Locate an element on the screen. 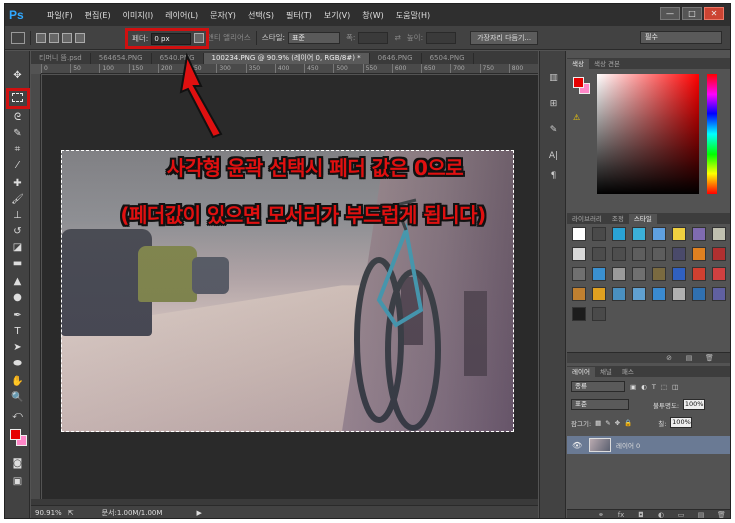  link-layers-icon: ⚭ is located at coordinates (601, 514).